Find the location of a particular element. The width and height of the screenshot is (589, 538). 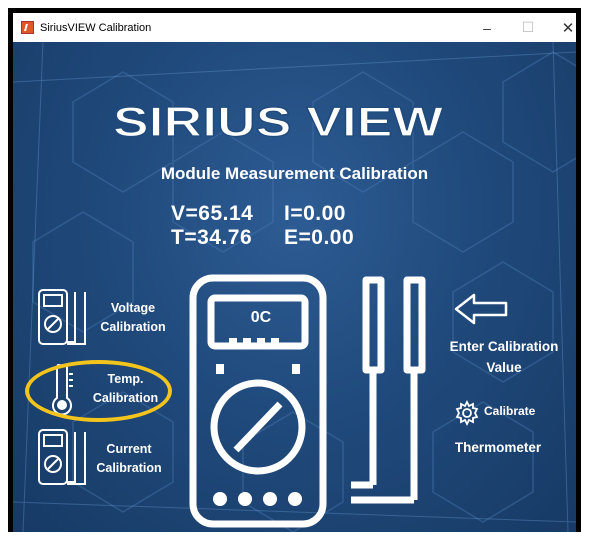

temperature-reading: T=34.76 is located at coordinates (212, 237).